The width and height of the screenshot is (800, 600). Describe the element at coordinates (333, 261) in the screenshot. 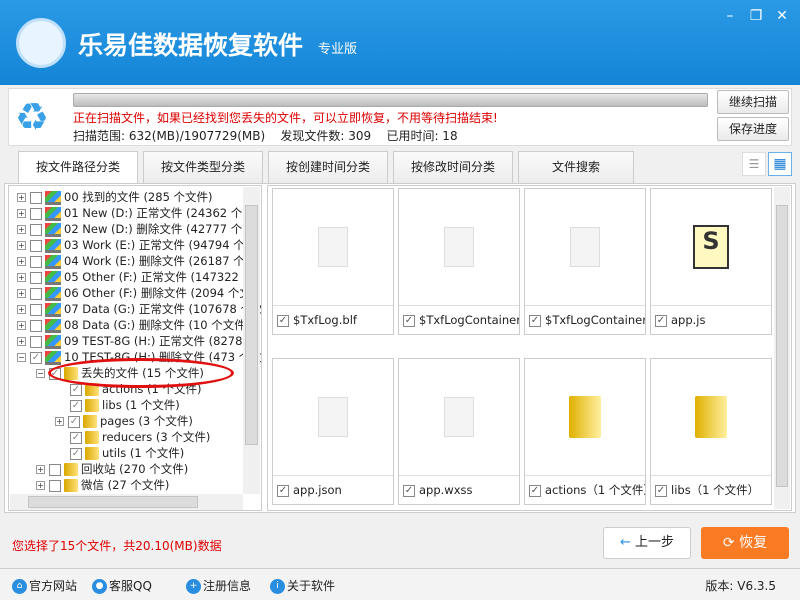

I see `file-card: ✓ $TxfLog.blf` at that location.